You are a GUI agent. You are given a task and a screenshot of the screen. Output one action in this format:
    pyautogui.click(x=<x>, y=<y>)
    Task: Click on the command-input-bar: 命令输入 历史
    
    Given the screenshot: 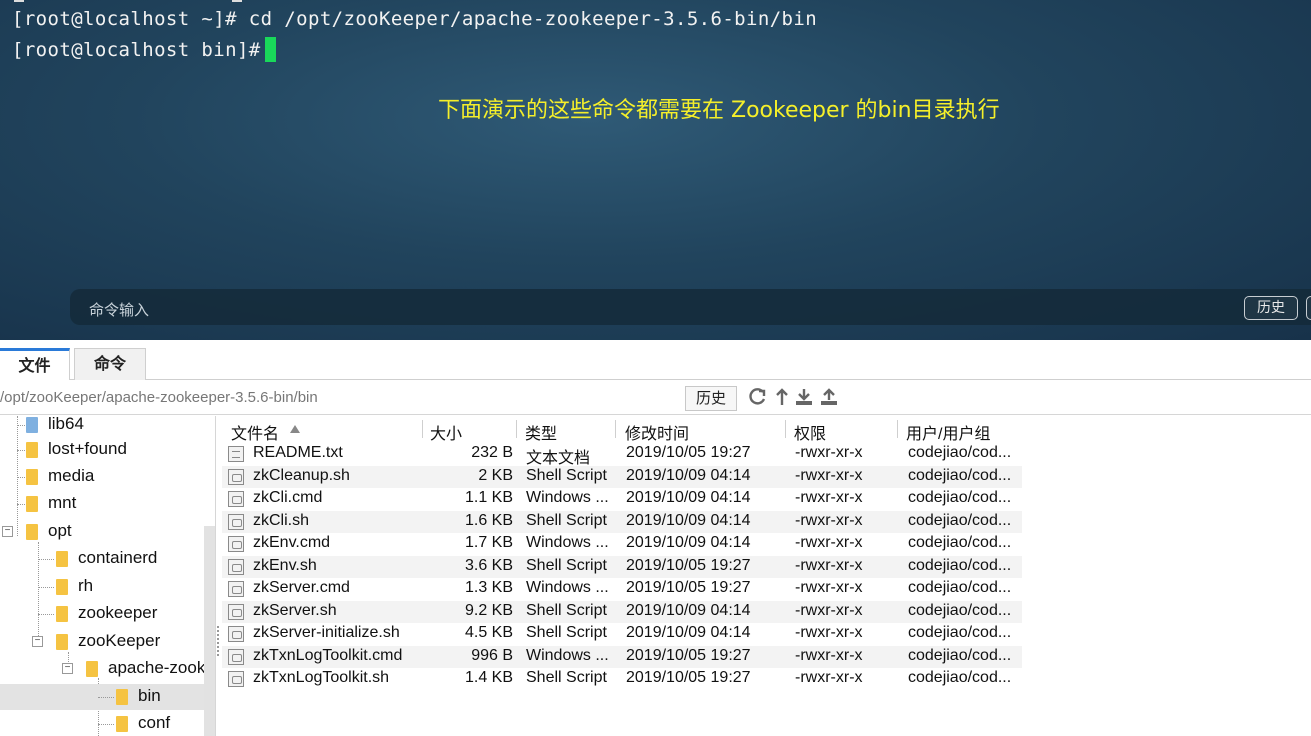 What is the action you would take?
    pyautogui.click(x=690, y=307)
    